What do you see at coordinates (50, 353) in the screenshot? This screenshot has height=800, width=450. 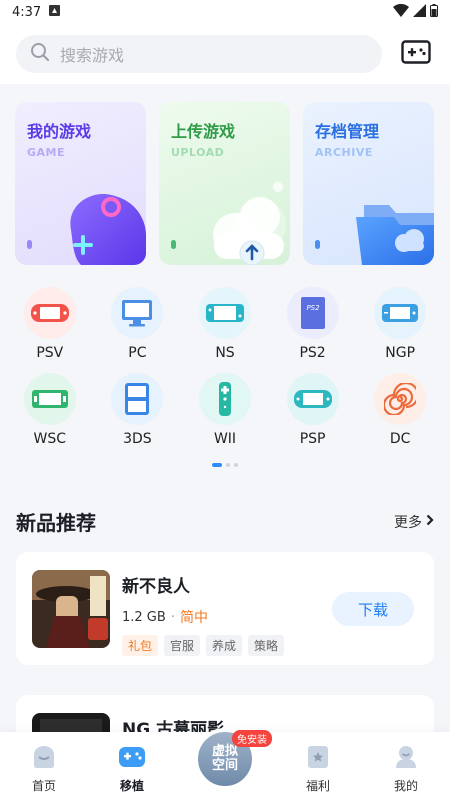 I see `platform-label: PSV` at bounding box center [50, 353].